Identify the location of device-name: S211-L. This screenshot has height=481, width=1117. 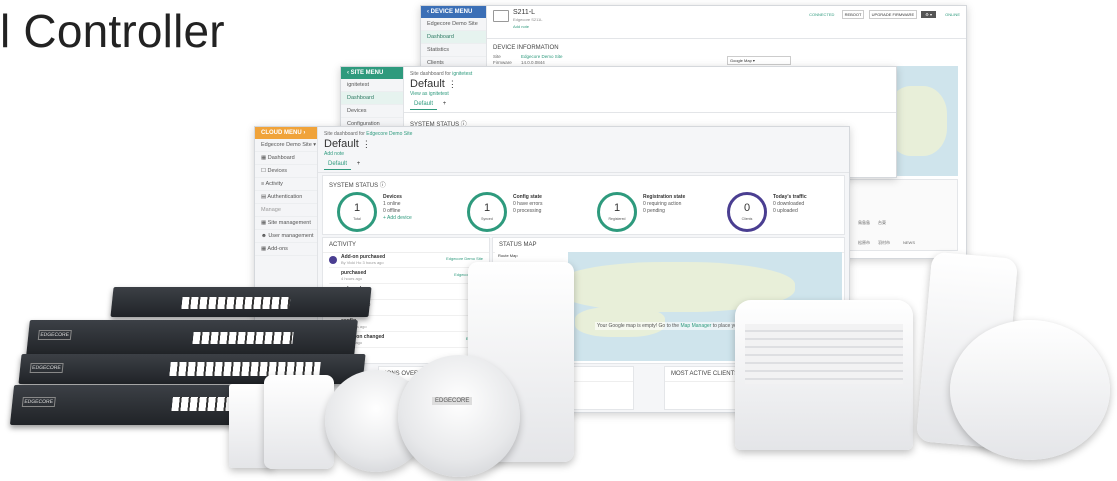
(524, 12).